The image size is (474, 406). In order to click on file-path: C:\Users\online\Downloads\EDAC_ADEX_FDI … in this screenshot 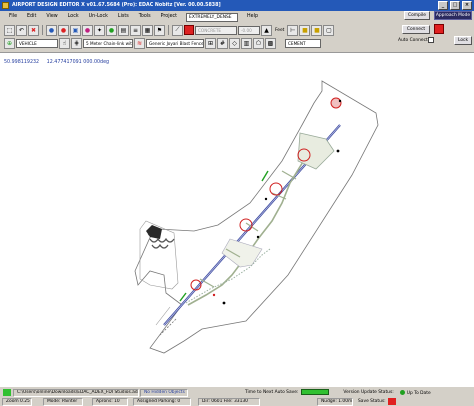, I will do `click(76, 392)`.